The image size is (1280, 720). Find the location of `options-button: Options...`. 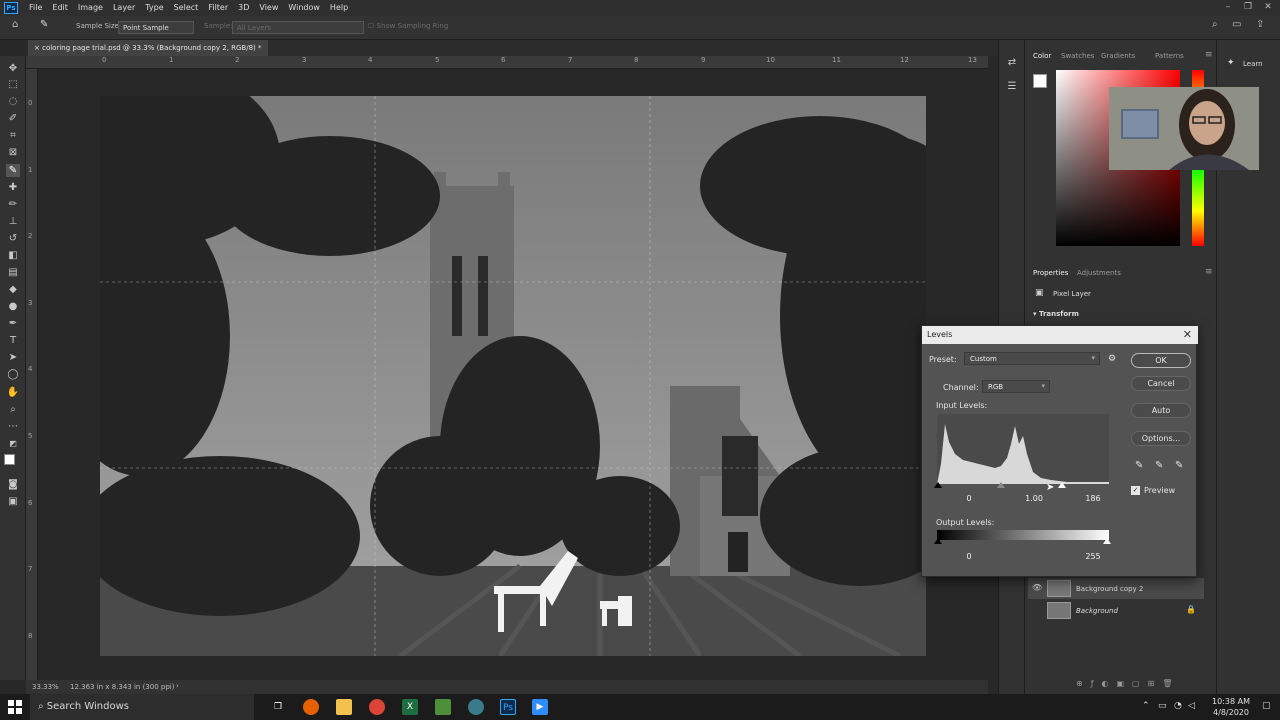

options-button: Options... is located at coordinates (1161, 438).